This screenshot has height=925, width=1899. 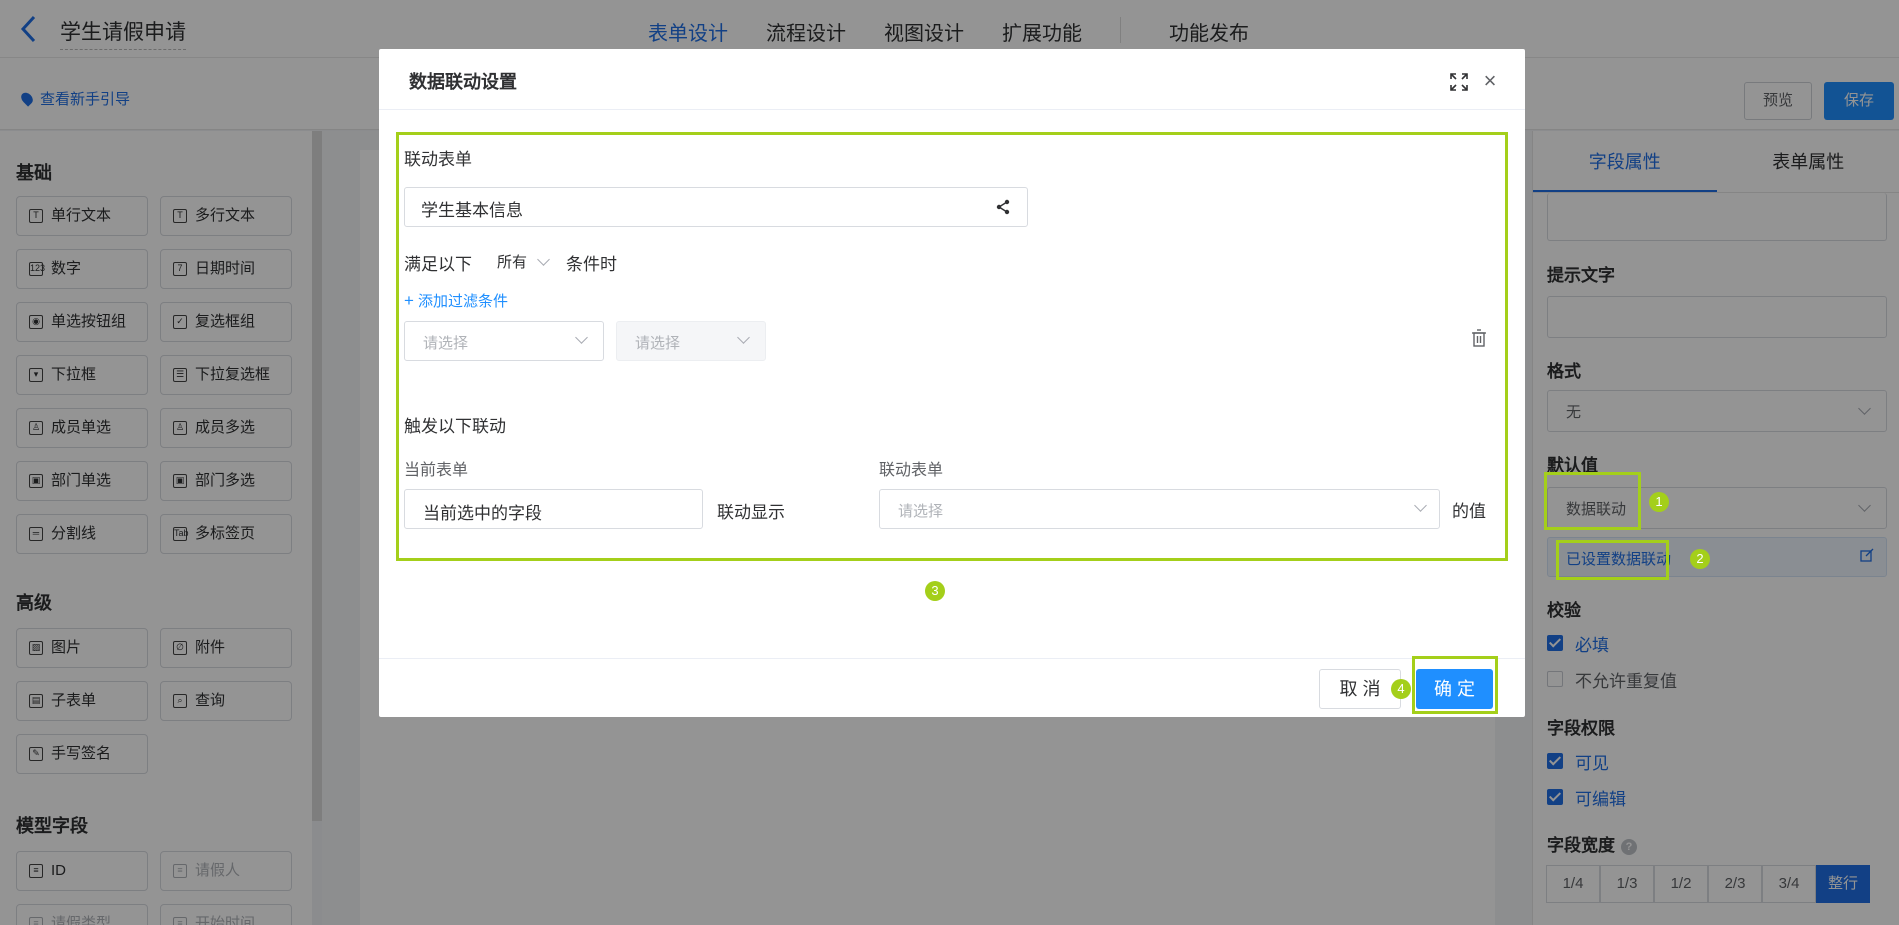 I want to click on target-field-select: 请选择, so click(x=1159, y=509).